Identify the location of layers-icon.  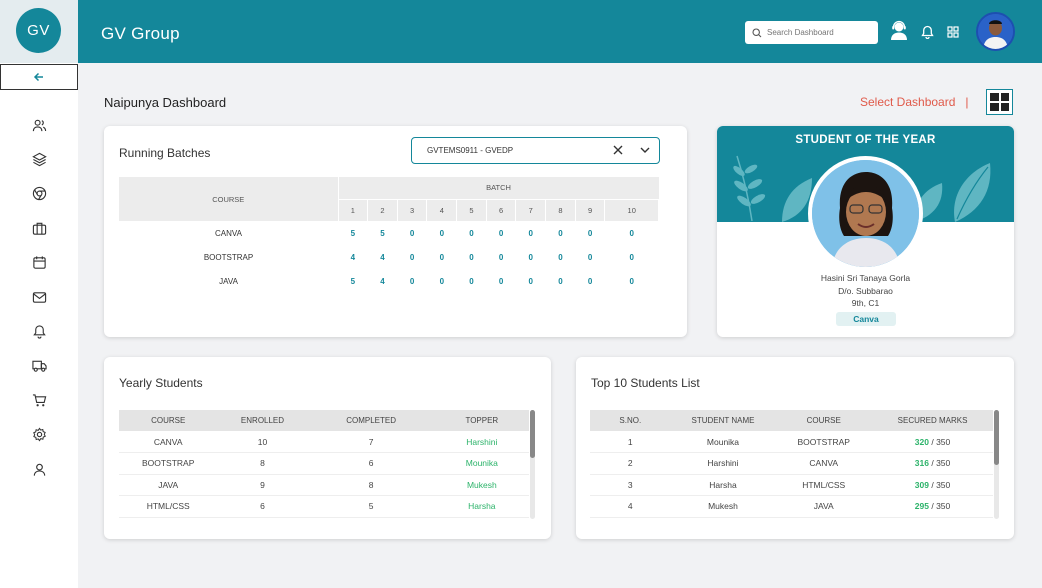
(39, 159).